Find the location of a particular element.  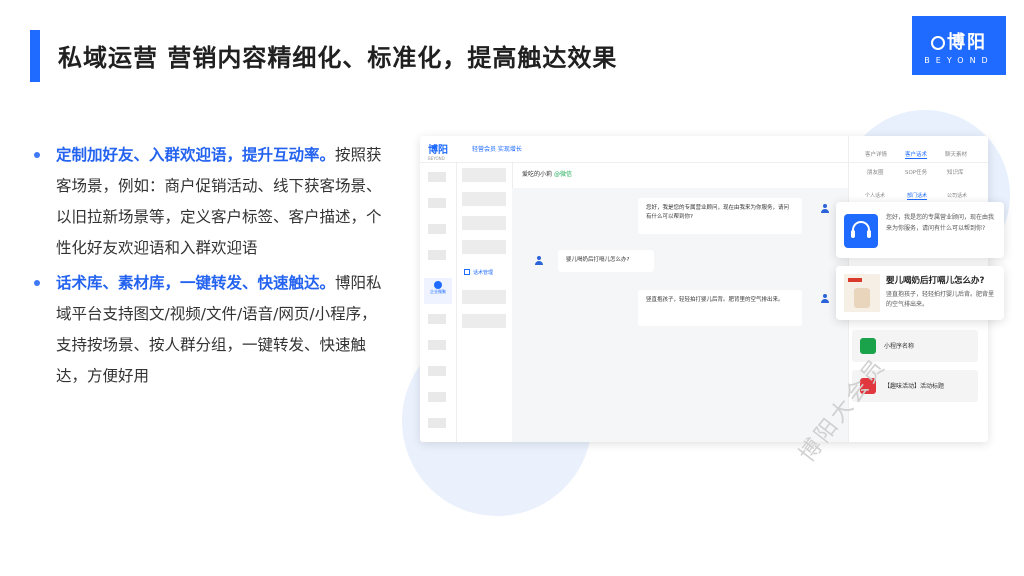

tab-knowledge: 知识库 is located at coordinates (955, 172).